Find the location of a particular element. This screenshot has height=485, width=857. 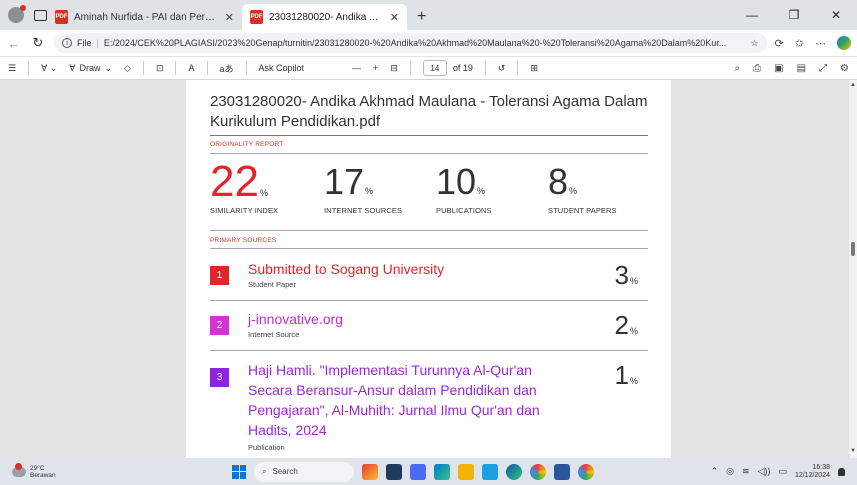

wifi-icon: ≋ is located at coordinates (746, 471).